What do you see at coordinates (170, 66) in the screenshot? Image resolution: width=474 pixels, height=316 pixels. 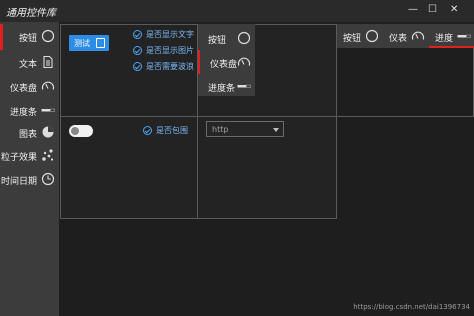 I see `checkbox-label: 是否需要波浪` at bounding box center [170, 66].